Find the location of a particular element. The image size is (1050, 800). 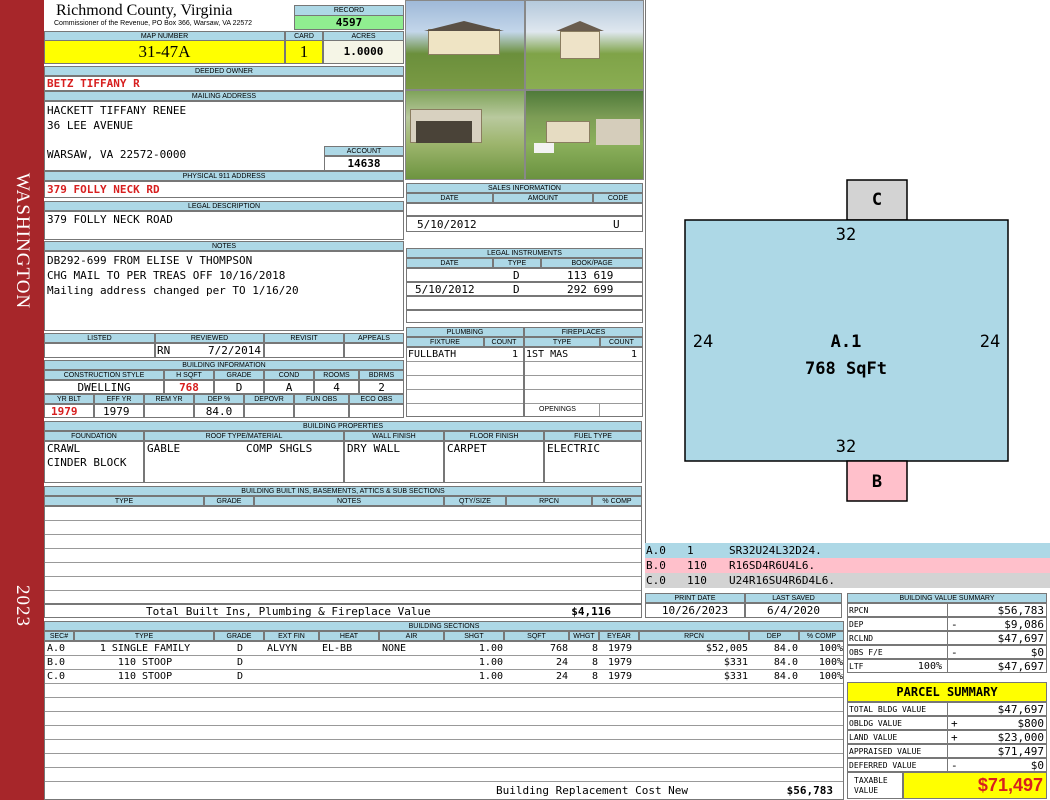

vsum-name: LTF is located at coordinates (856, 666).